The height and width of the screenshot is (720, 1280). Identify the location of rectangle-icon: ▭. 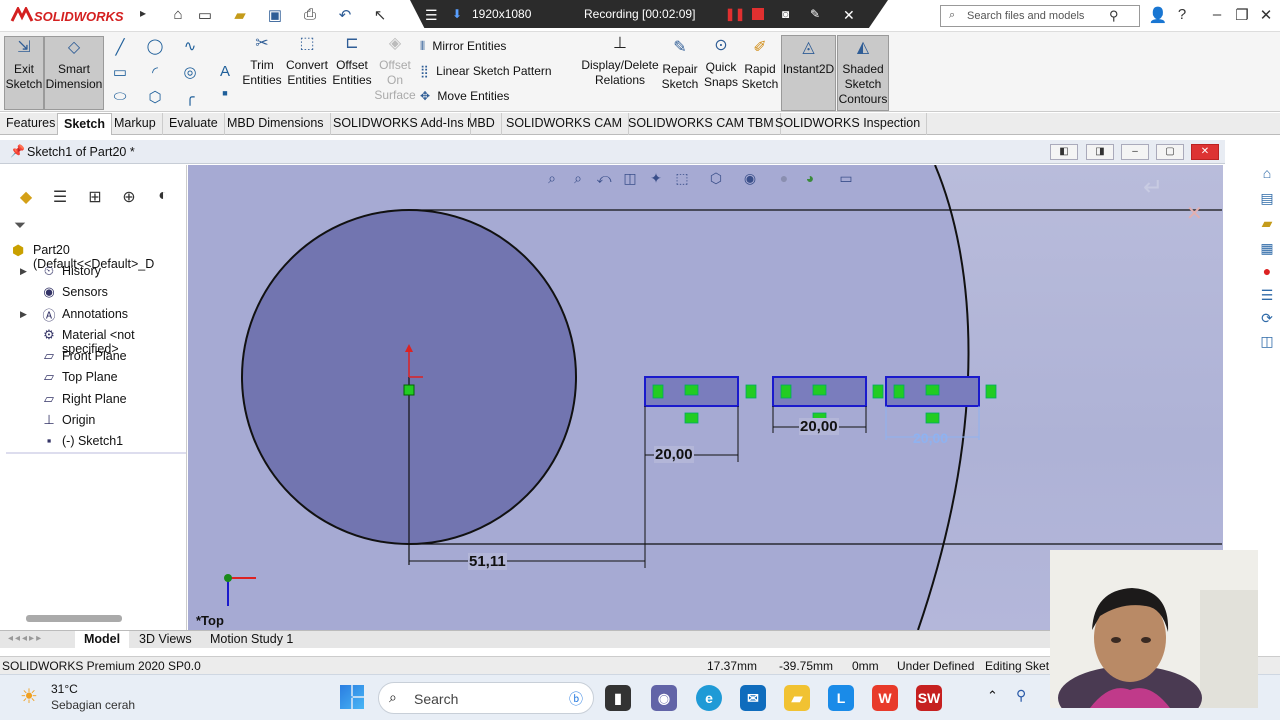
(120, 72).